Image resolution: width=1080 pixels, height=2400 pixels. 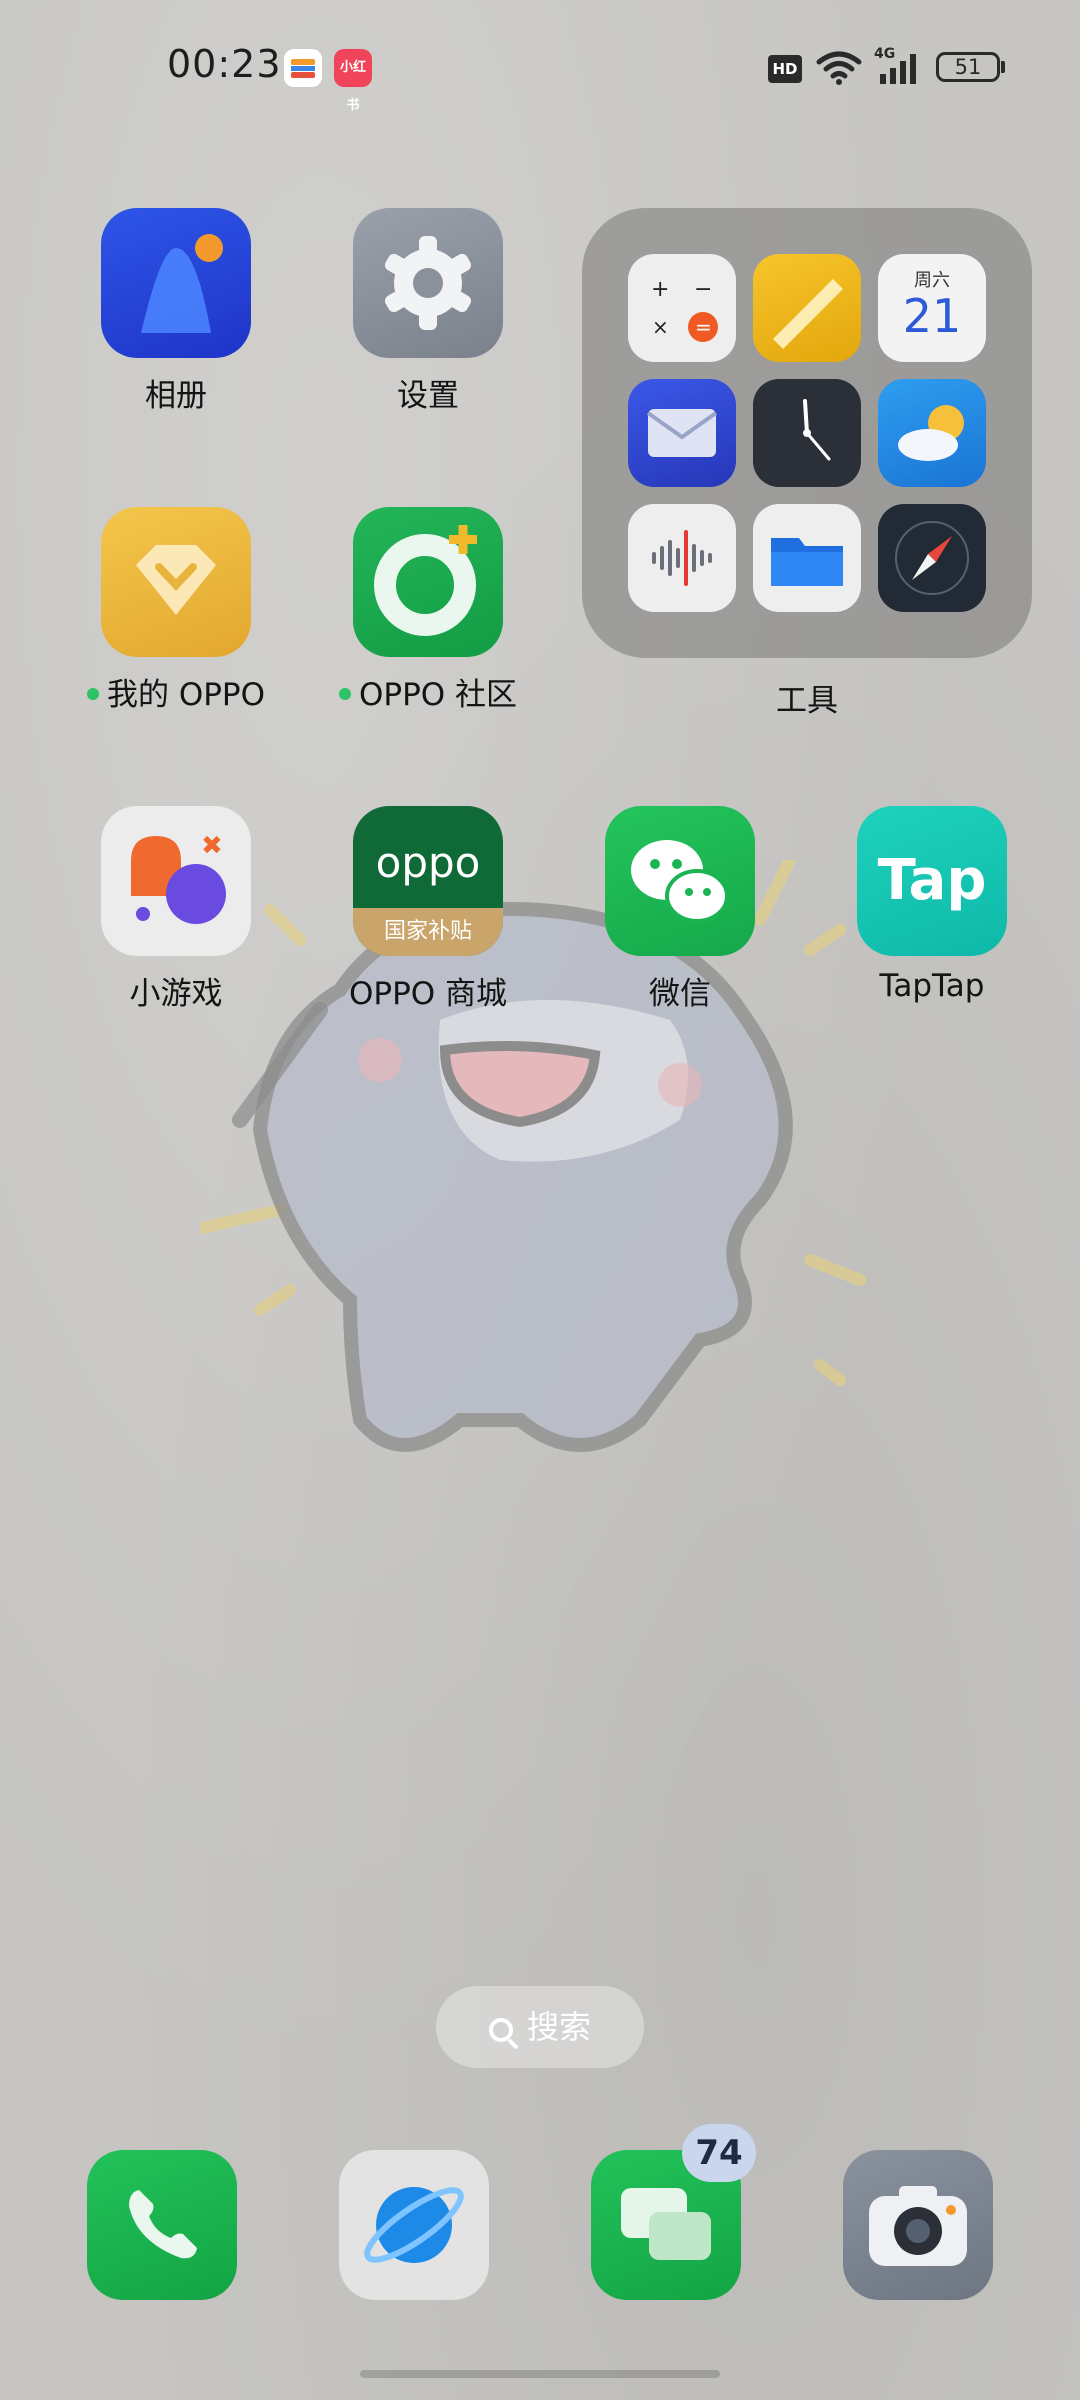 I want to click on app-label: TapTap, so click(x=932, y=986).